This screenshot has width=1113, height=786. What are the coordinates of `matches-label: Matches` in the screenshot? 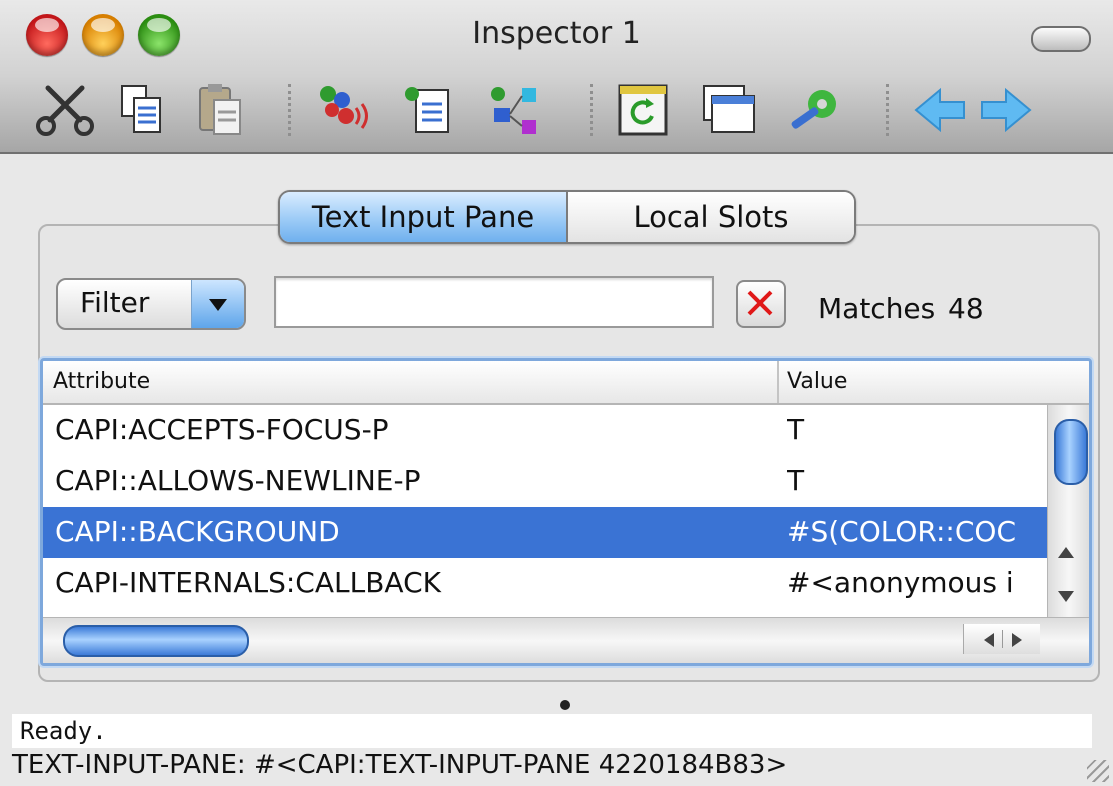 It's located at (877, 308).